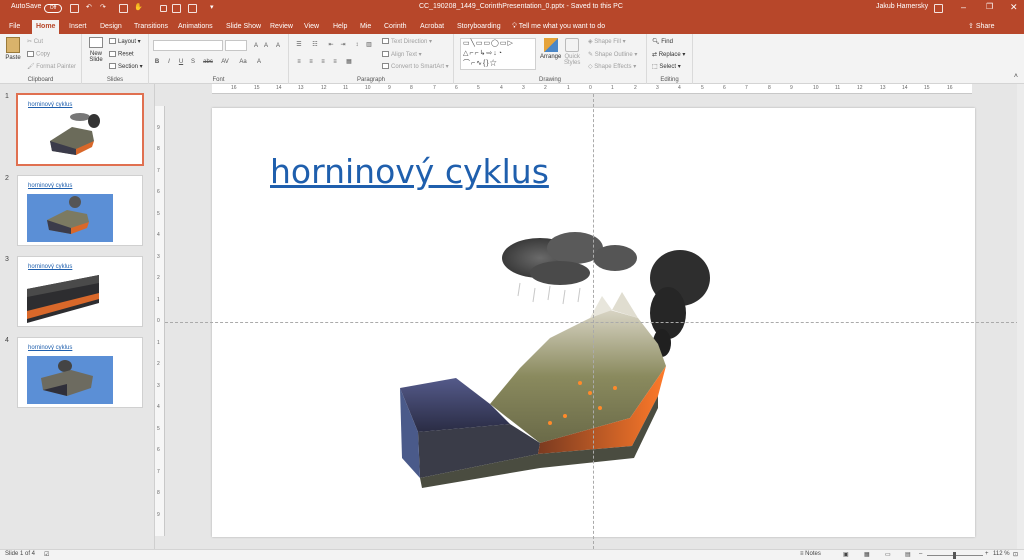 The width and height of the screenshot is (1024, 560). What do you see at coordinates (299, 45) in the screenshot?
I see `bullets-icon: ☰` at bounding box center [299, 45].